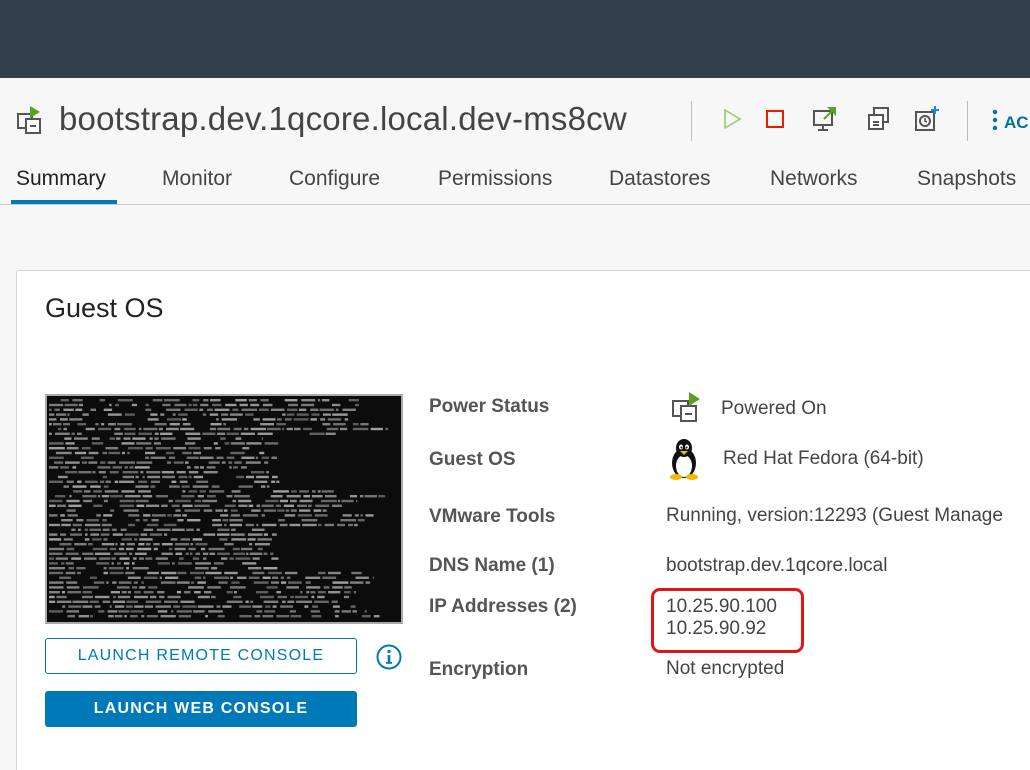  I want to click on encryption-label: Encryption, so click(479, 669).